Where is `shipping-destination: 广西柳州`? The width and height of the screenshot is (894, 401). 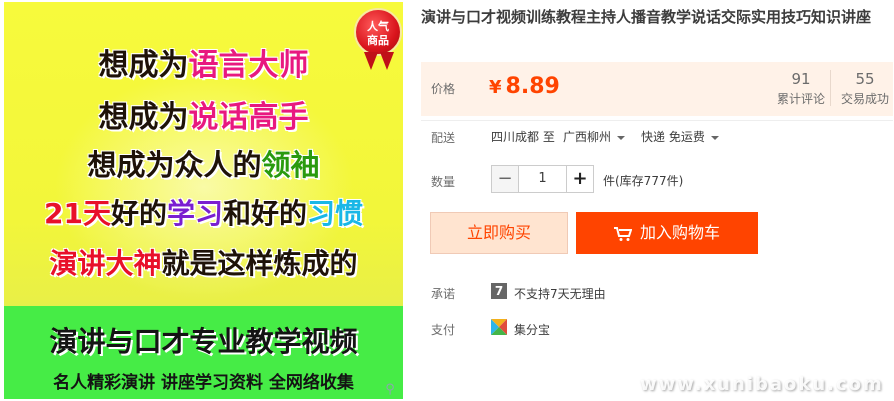 shipping-destination: 广西柳州 is located at coordinates (587, 137).